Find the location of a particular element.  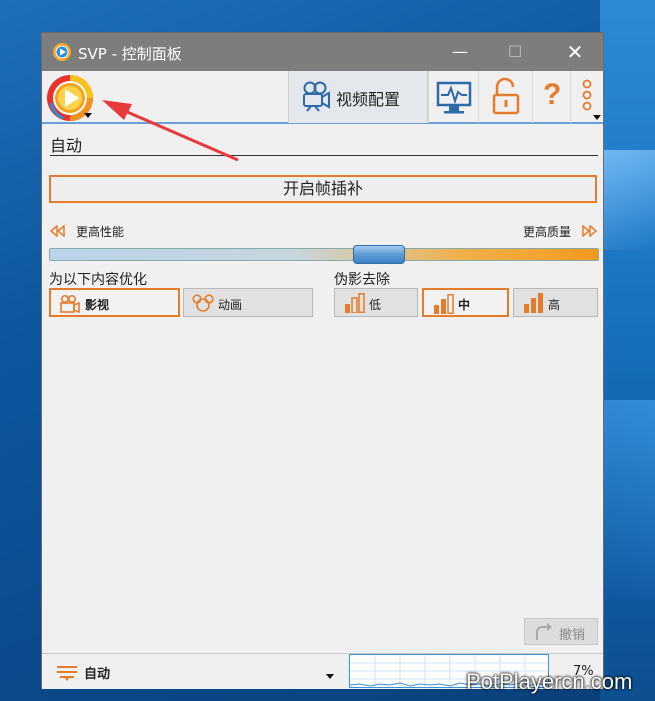

profile-dropdown-caret-icon is located at coordinates (330, 677).